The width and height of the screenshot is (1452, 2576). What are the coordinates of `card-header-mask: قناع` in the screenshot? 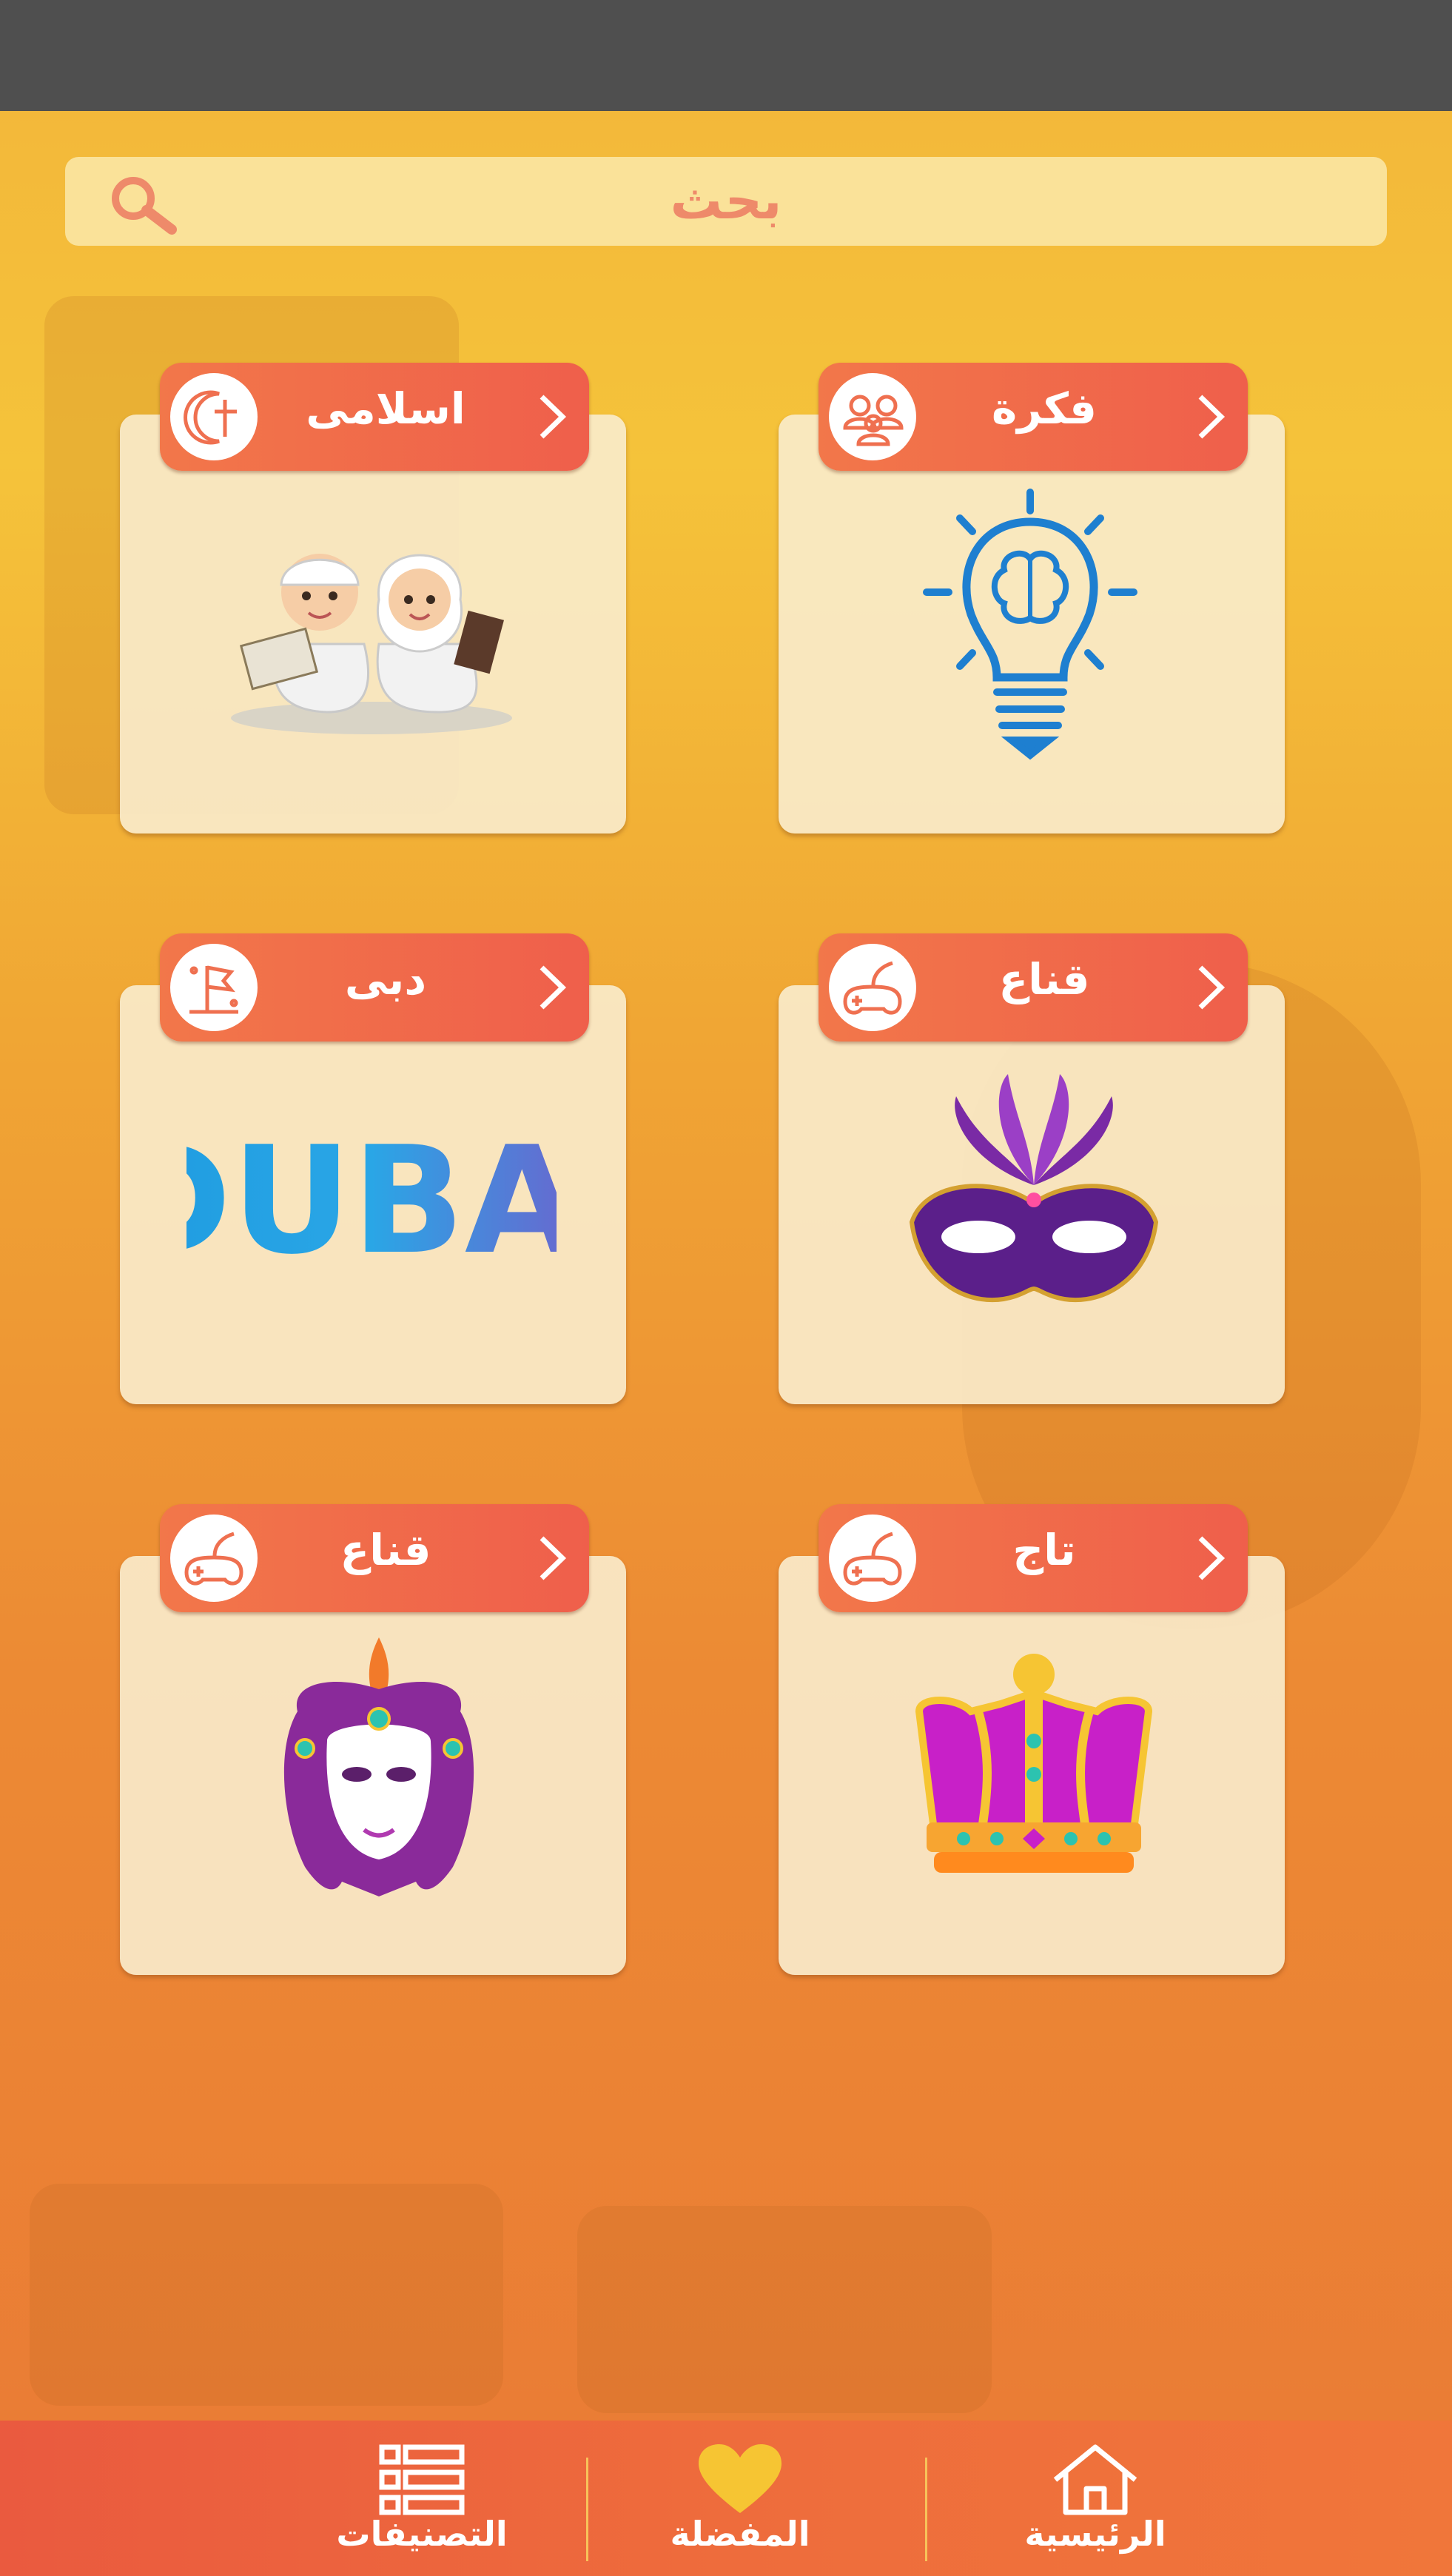 It's located at (1033, 987).